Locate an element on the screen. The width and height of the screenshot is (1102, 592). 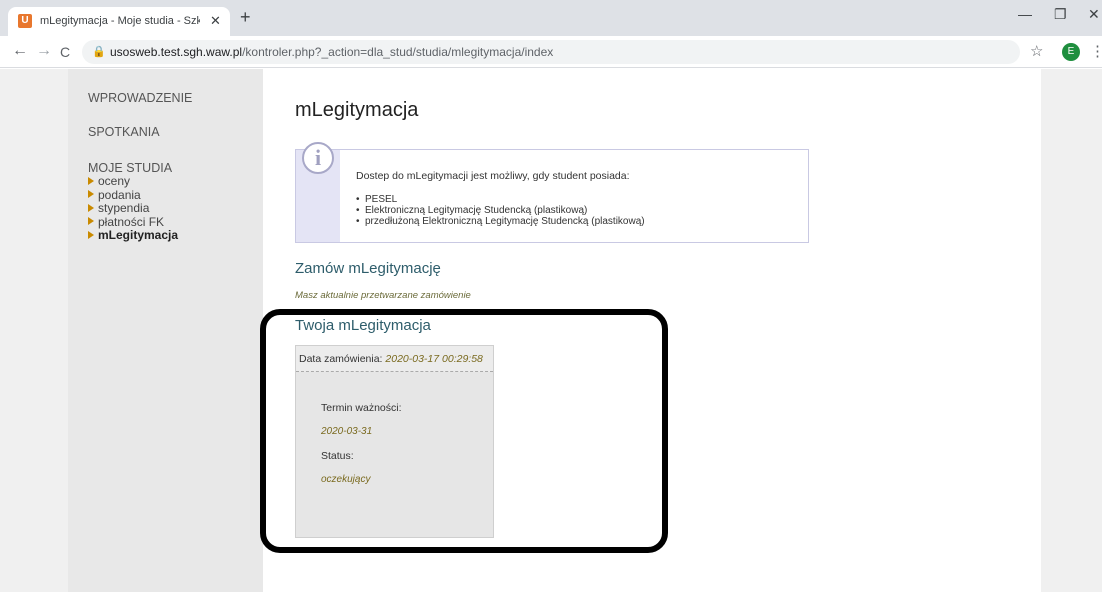
browser-tab: U mLegitymacja - Moje studia - Szk ✕ is located at coordinates (119, 21).